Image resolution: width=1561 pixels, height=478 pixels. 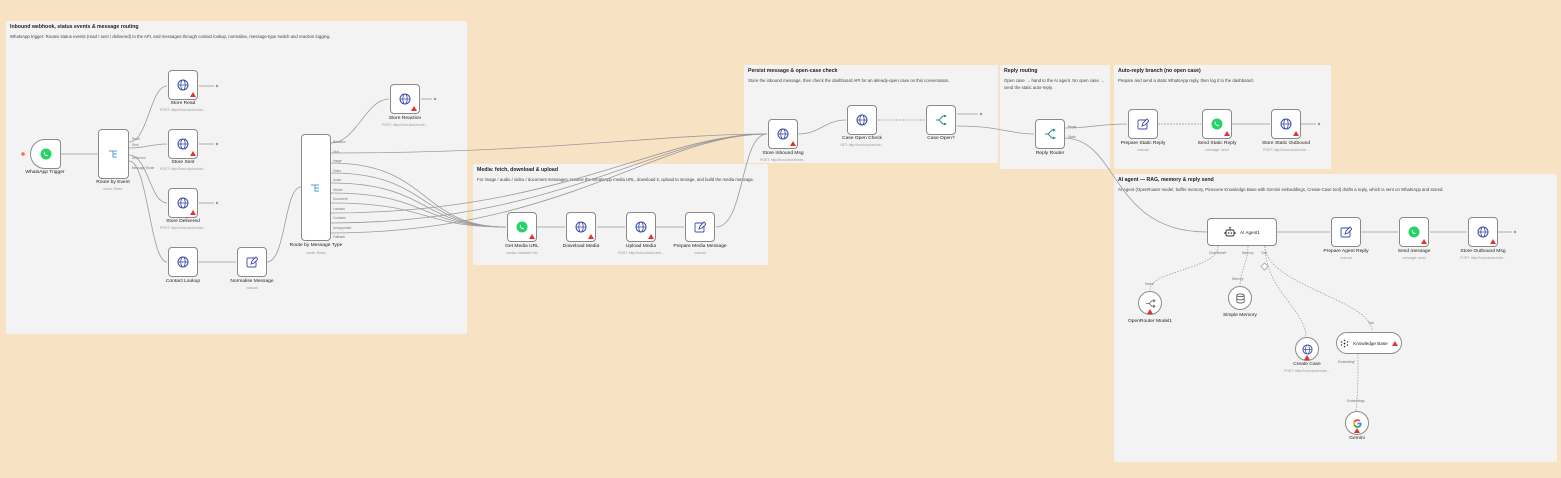 I want to click on robot-icon, so click(x=1230, y=231).